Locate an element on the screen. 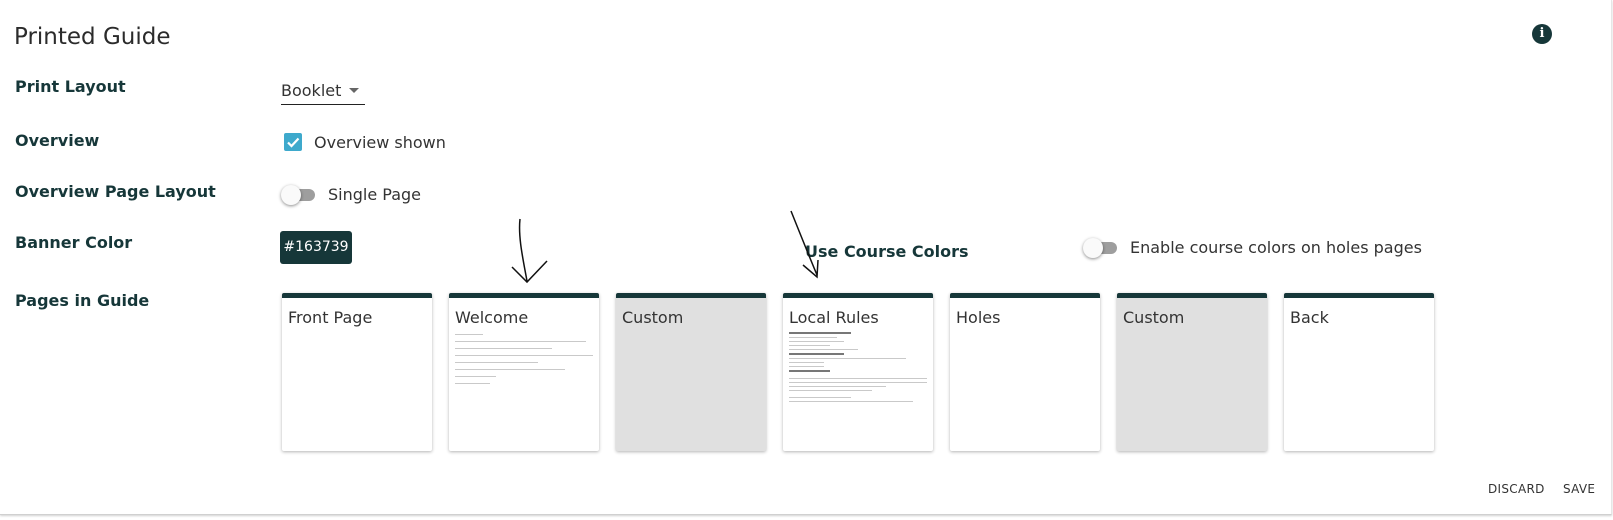 This screenshot has width=1613, height=520. info-icon: i is located at coordinates (1542, 34).